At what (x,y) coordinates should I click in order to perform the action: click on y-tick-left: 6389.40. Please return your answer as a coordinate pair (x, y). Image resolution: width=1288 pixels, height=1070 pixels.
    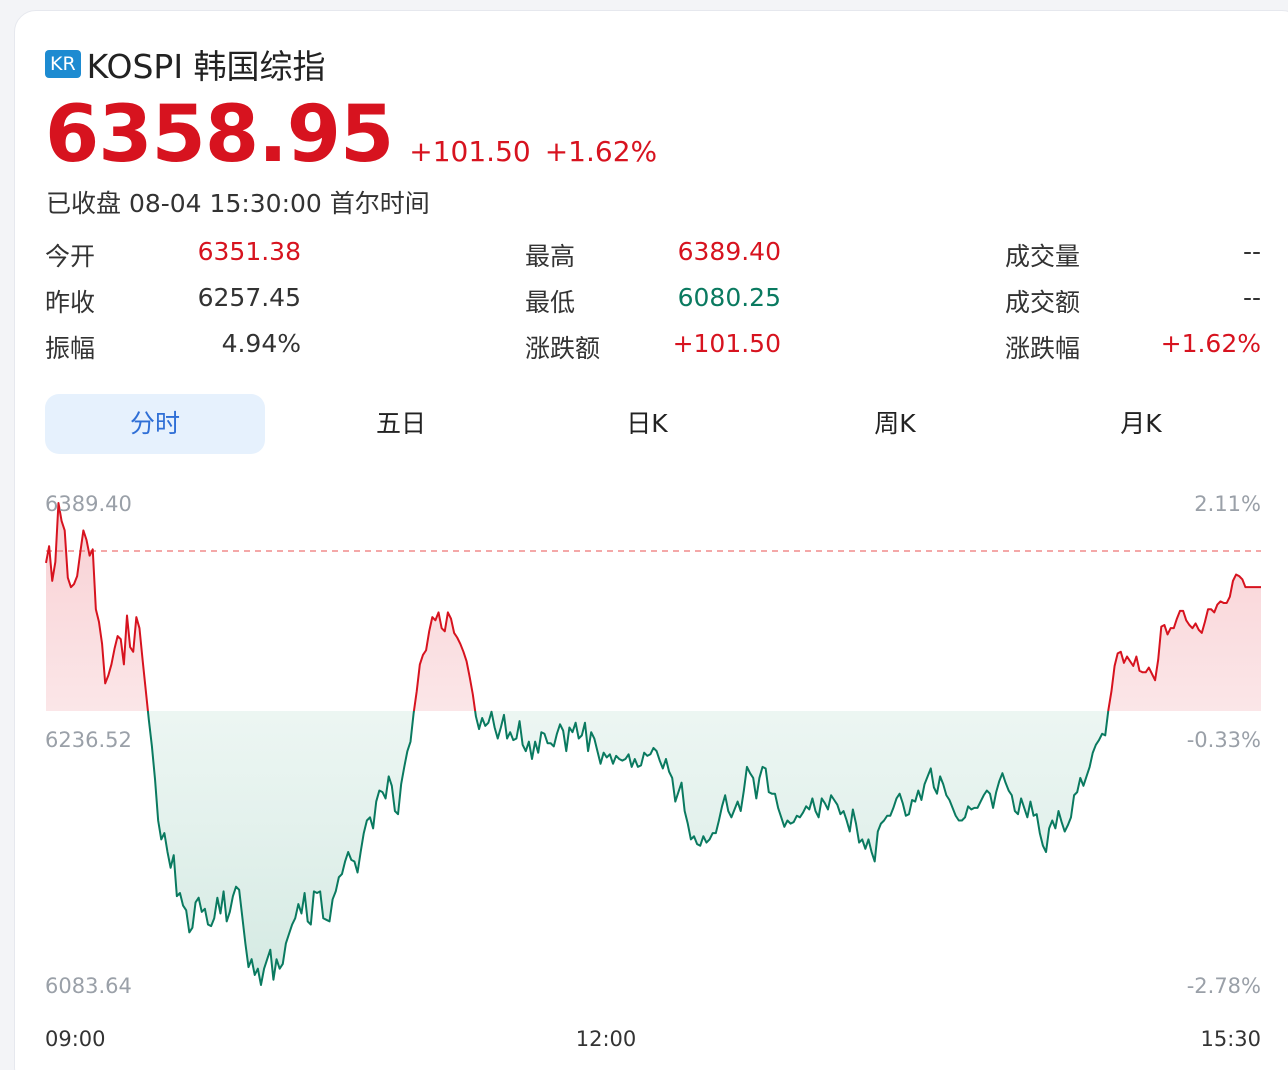
    Looking at the image, I should click on (88, 504).